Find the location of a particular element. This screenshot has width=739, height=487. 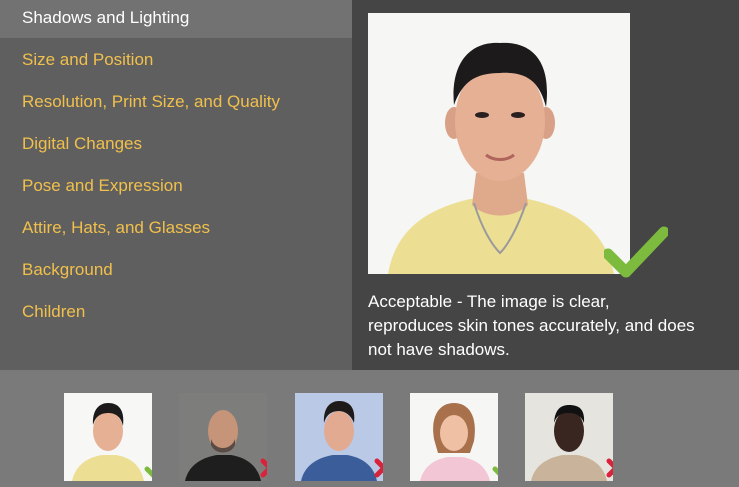

menu-item-pose-expression: Pose and Expression is located at coordinates (176, 187).